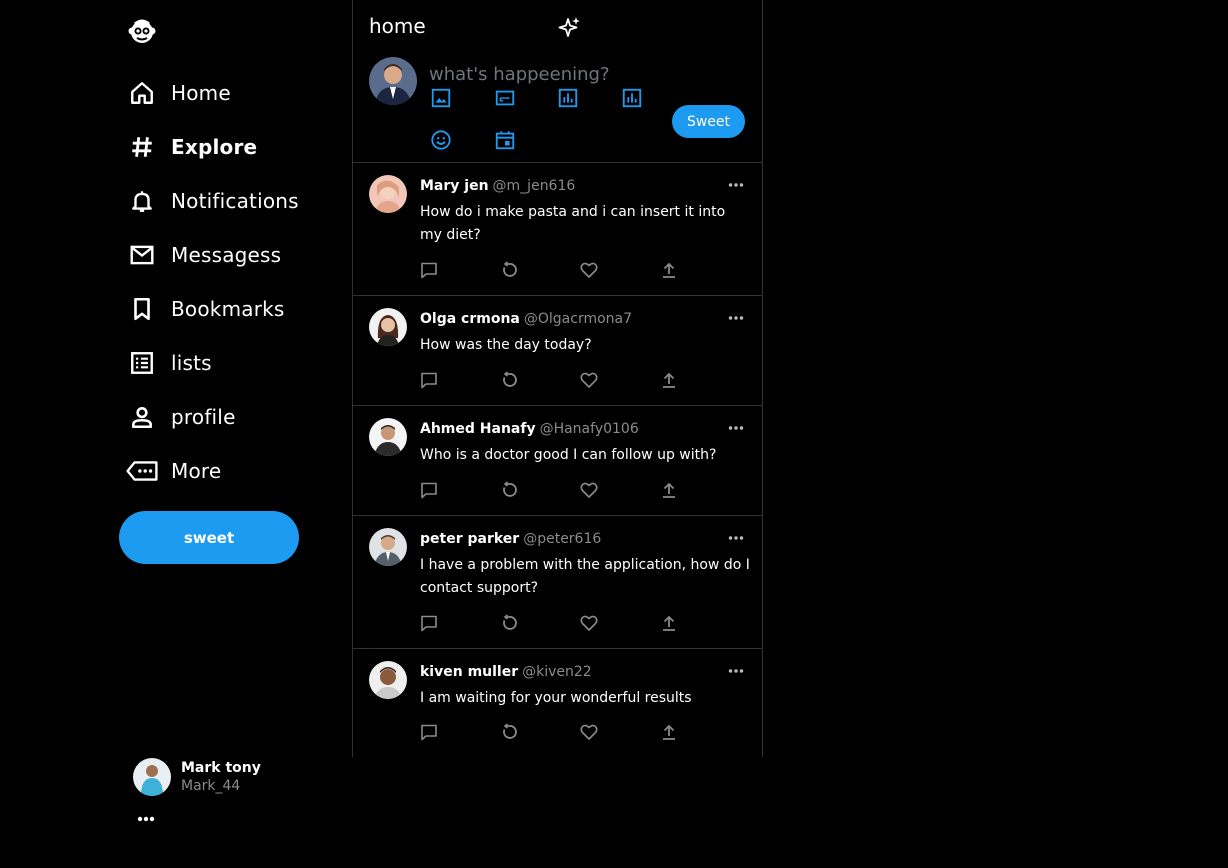 This screenshot has width=1228, height=868. I want to click on post-text: How was the day today?, so click(506, 345).